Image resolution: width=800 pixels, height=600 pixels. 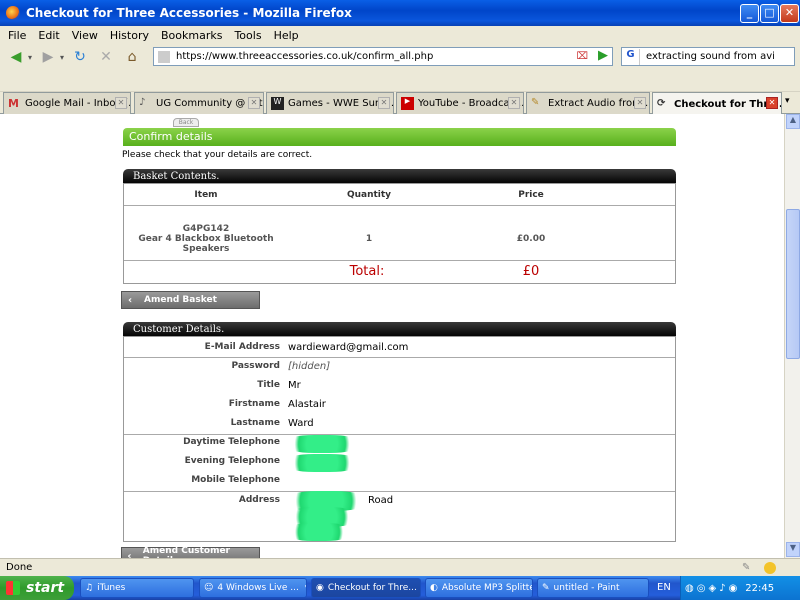 What do you see at coordinates (631, 56) in the screenshot?
I see `google-search-icon: G` at bounding box center [631, 56].